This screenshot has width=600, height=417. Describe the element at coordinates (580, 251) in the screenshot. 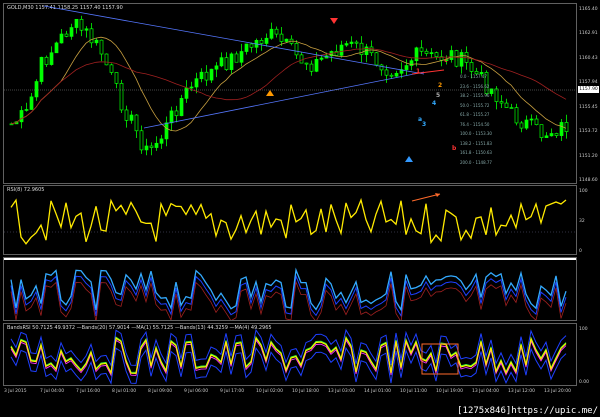

I see `axis-tick: 0` at that location.